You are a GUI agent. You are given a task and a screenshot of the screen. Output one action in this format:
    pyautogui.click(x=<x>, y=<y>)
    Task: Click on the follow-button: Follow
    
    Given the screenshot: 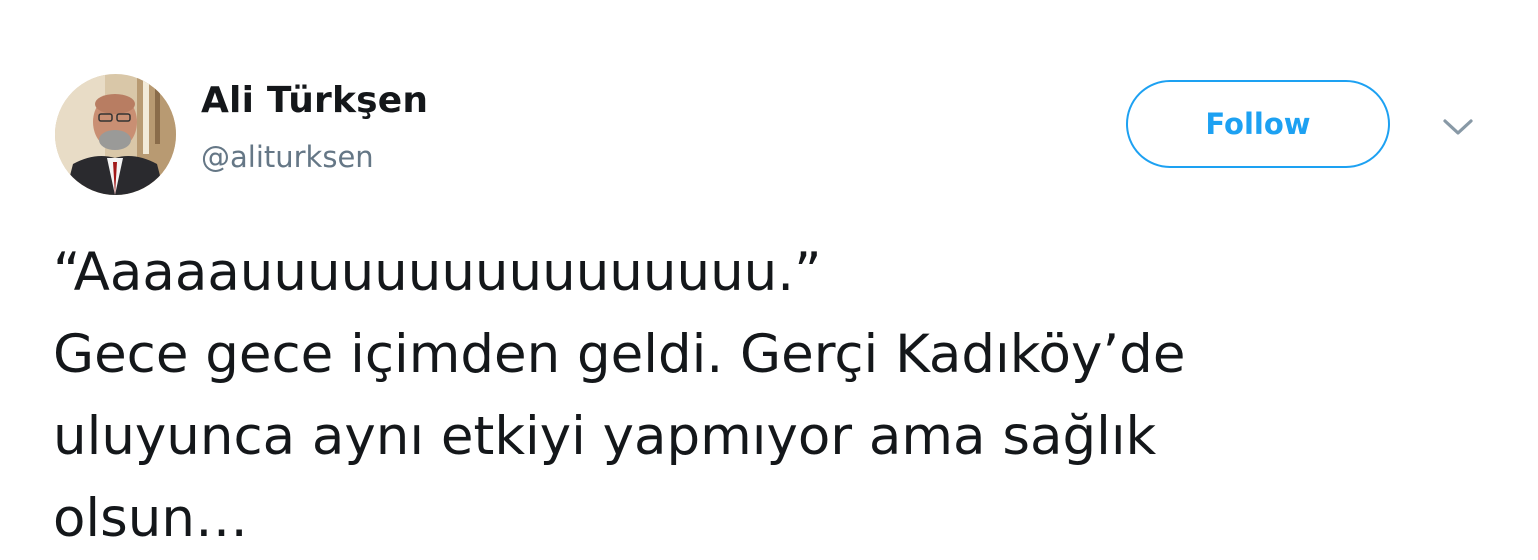 What is the action you would take?
    pyautogui.click(x=1258, y=124)
    